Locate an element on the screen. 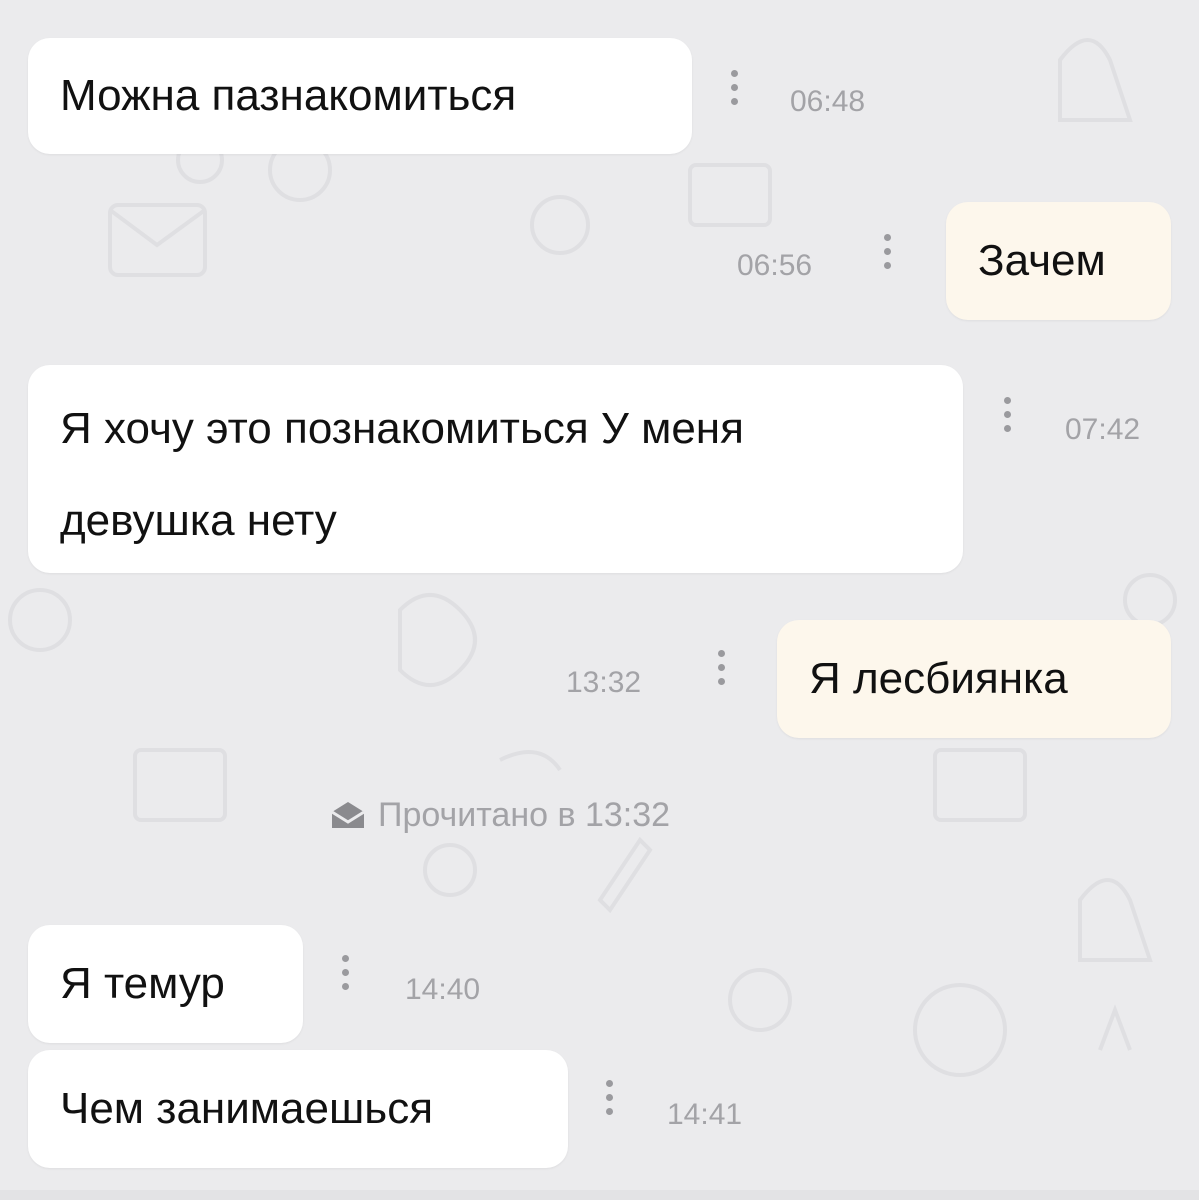 This screenshot has height=1200, width=1199. message-text: Я темур is located at coordinates (142, 983).